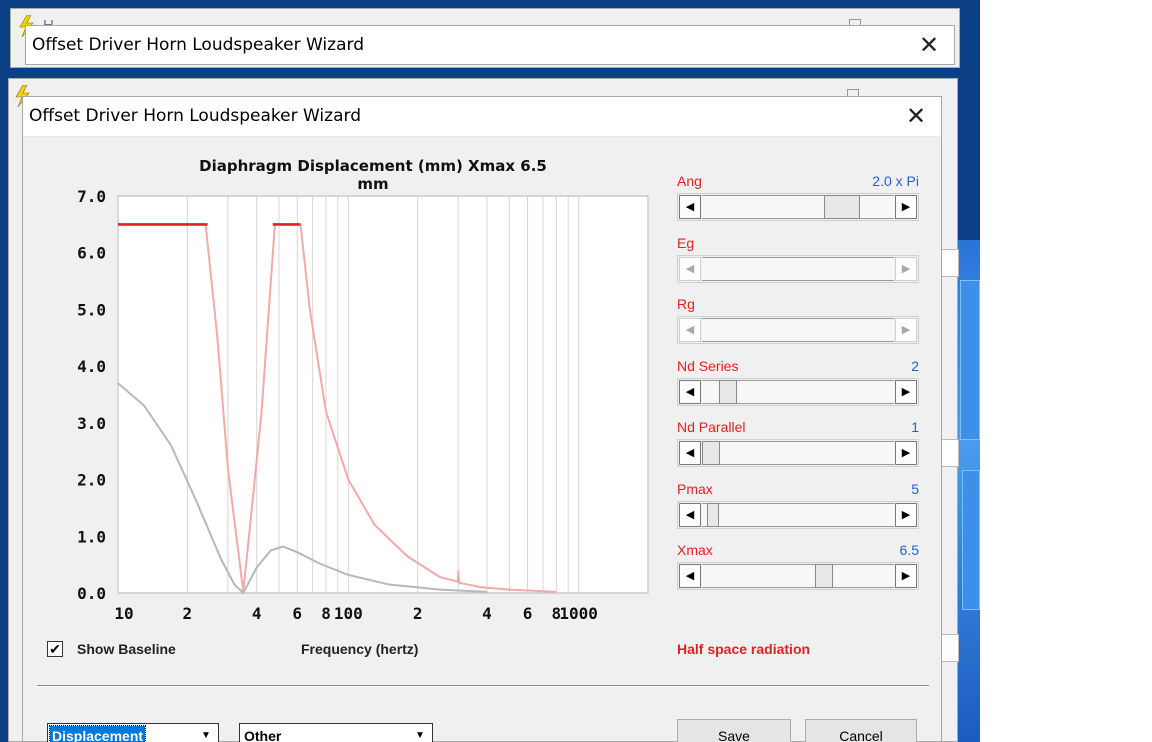 Image resolution: width=1152 pixels, height=742 pixels. Describe the element at coordinates (326, 613) in the screenshot. I see `x-tick-label: 8` at that location.